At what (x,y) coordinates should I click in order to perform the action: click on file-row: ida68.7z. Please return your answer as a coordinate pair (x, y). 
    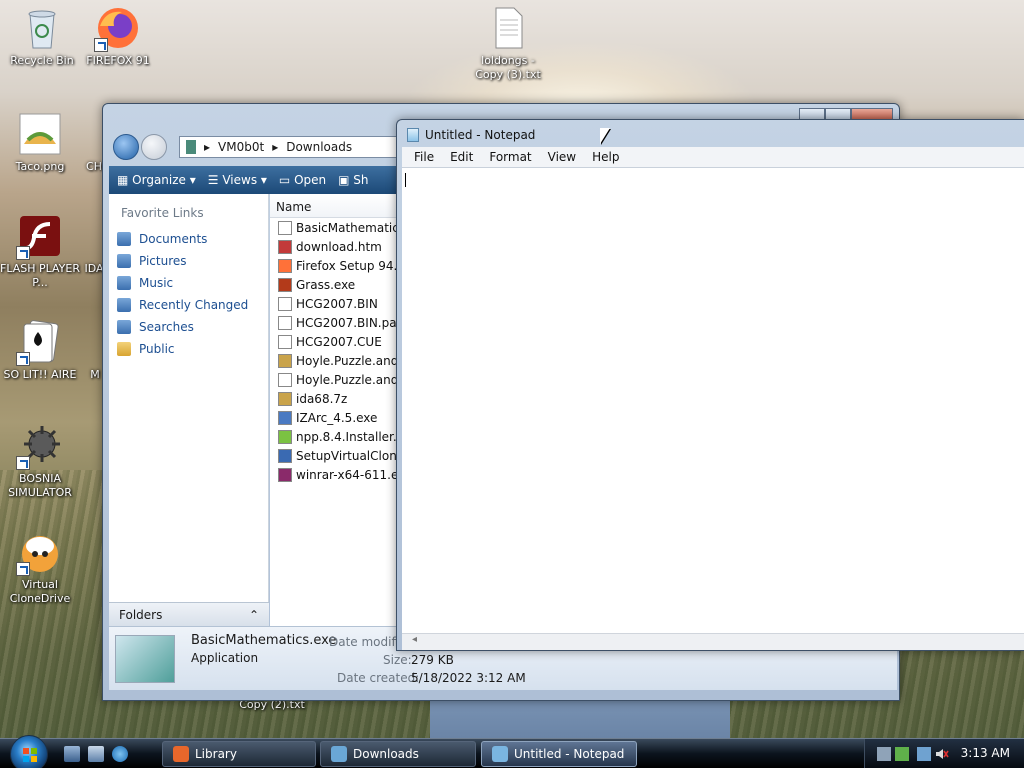
    Looking at the image, I should click on (335, 398).